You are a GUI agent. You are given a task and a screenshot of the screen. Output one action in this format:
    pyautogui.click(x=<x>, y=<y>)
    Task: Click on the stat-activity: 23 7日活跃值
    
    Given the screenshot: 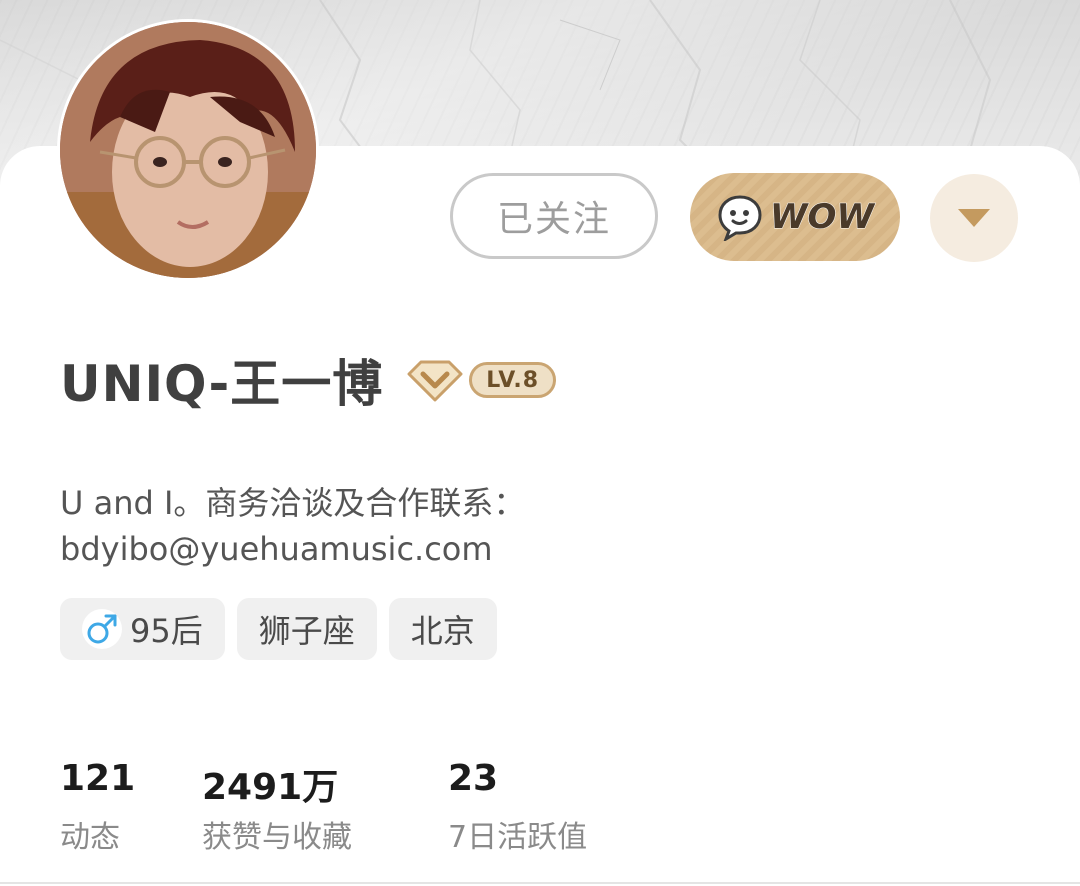 What is the action you would take?
    pyautogui.click(x=558, y=807)
    